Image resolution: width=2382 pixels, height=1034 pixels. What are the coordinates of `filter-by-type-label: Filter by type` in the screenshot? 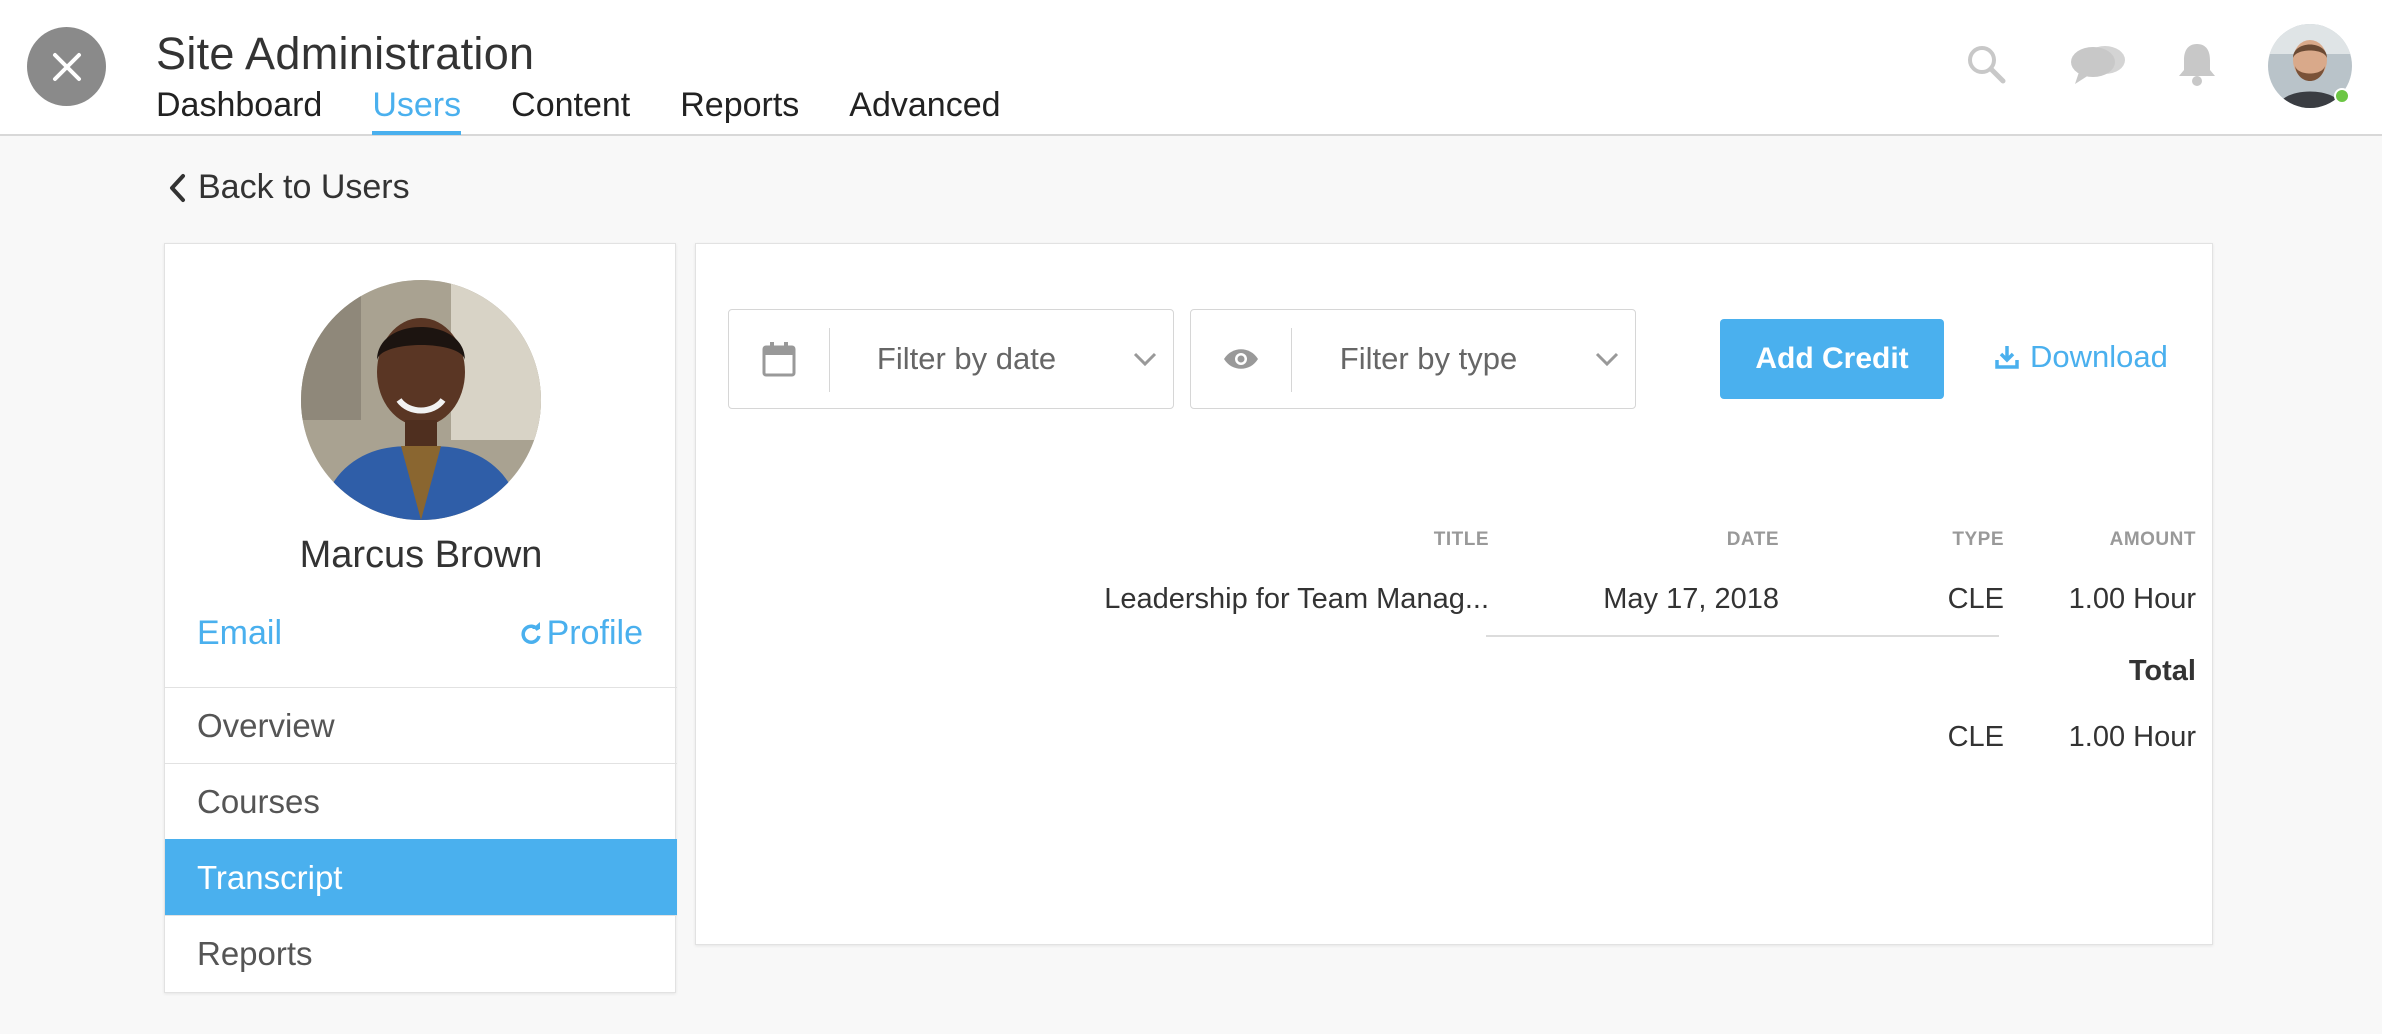 It's located at (1428, 358).